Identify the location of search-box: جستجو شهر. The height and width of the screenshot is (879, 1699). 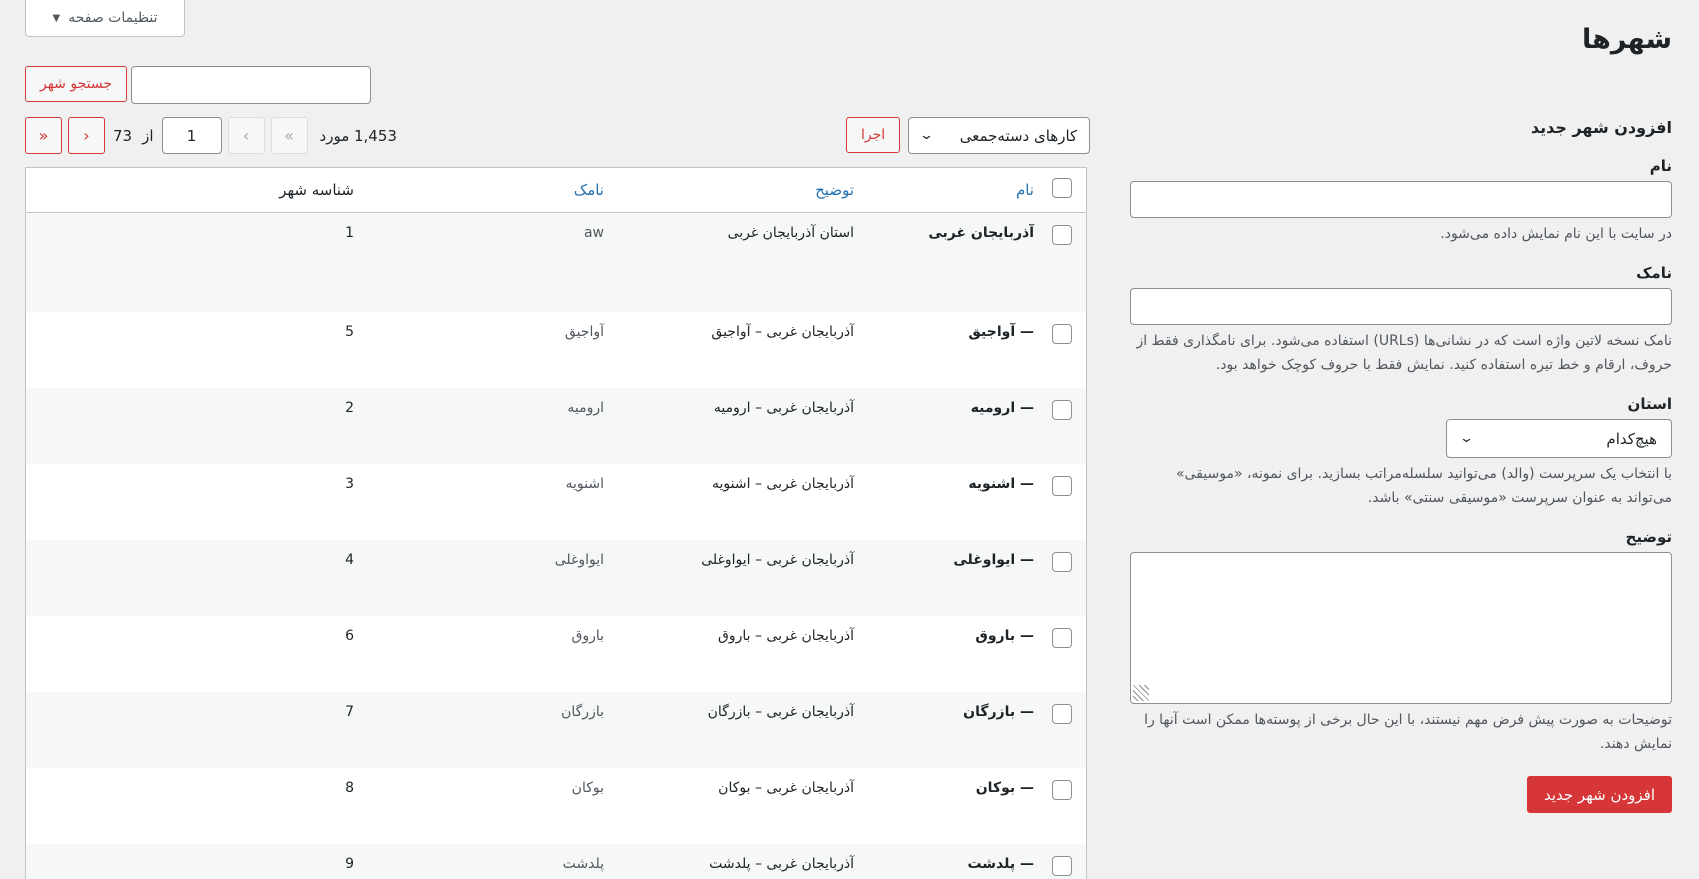
(198, 85).